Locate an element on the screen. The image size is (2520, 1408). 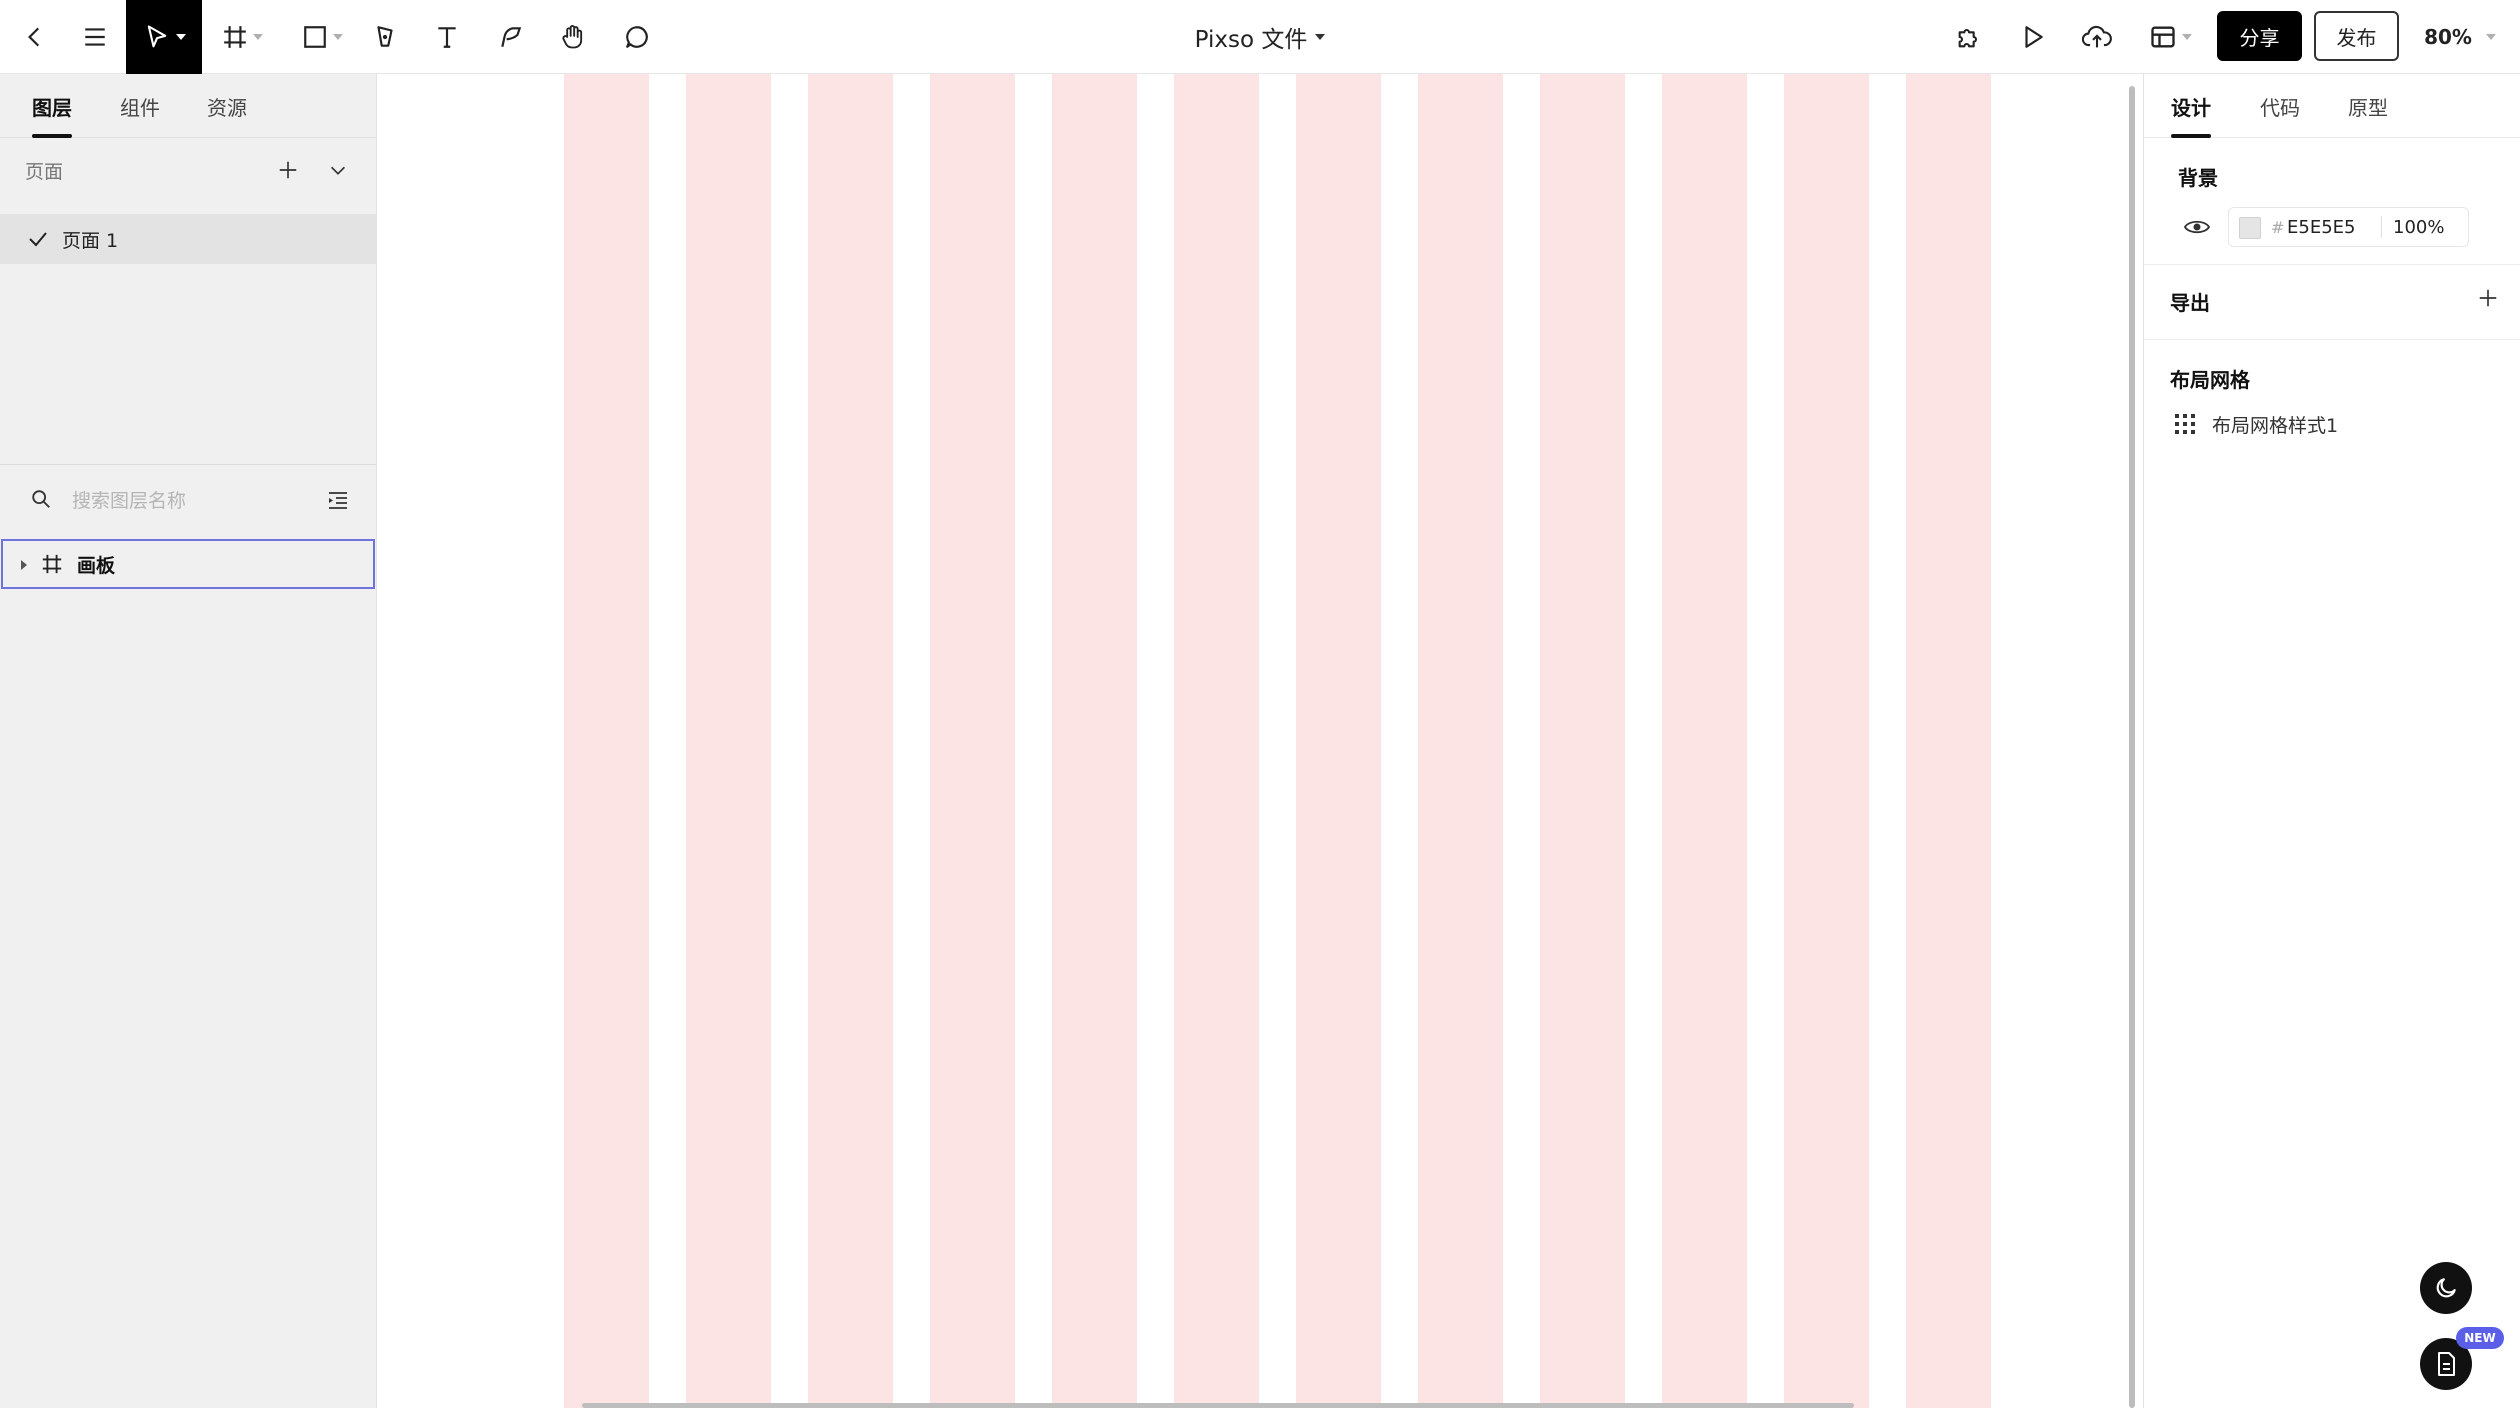
export-section-title: 导出 is located at coordinates (2190, 303).